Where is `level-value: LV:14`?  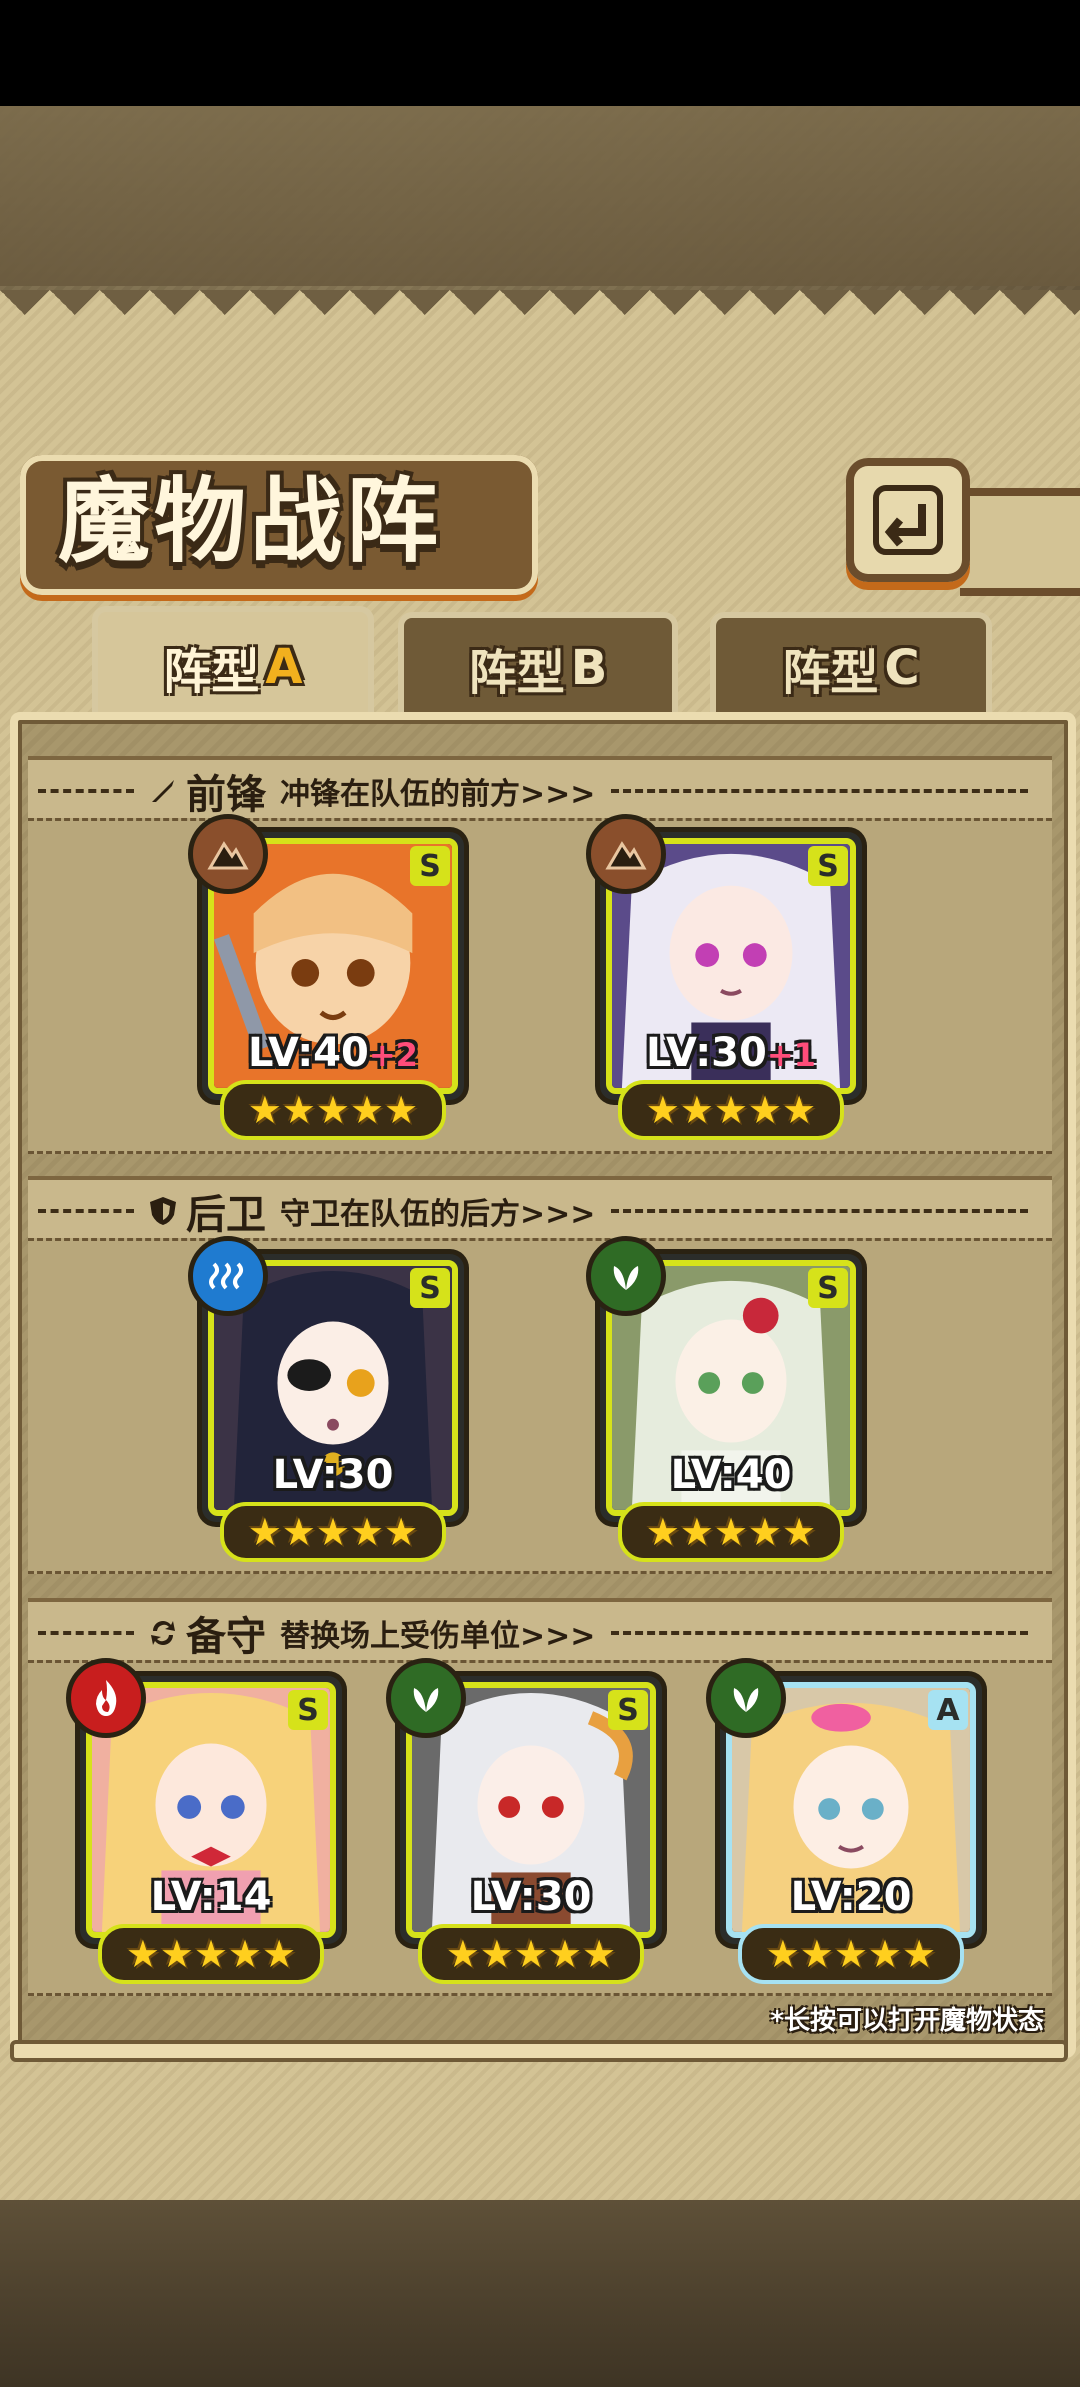 level-value: LV:14 is located at coordinates (211, 1897).